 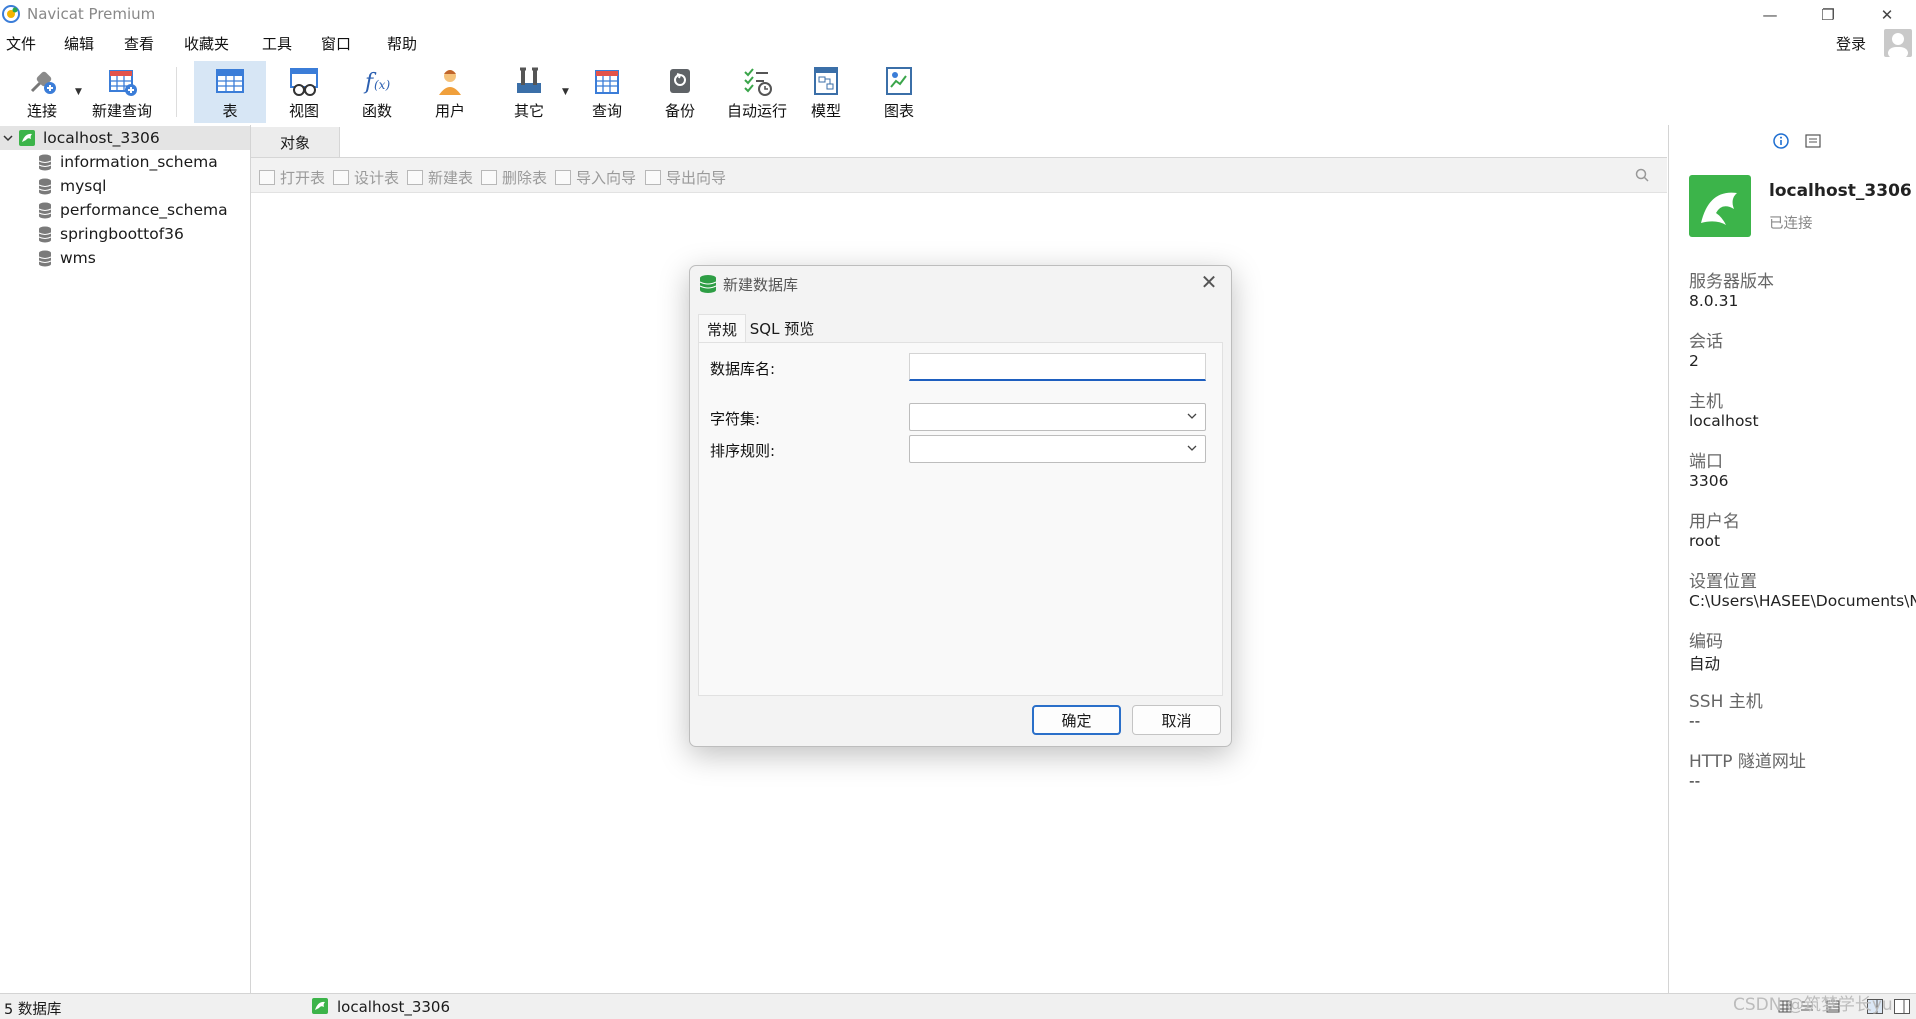 What do you see at coordinates (125, 186) in the screenshot?
I see `tree-database-item: mysql` at bounding box center [125, 186].